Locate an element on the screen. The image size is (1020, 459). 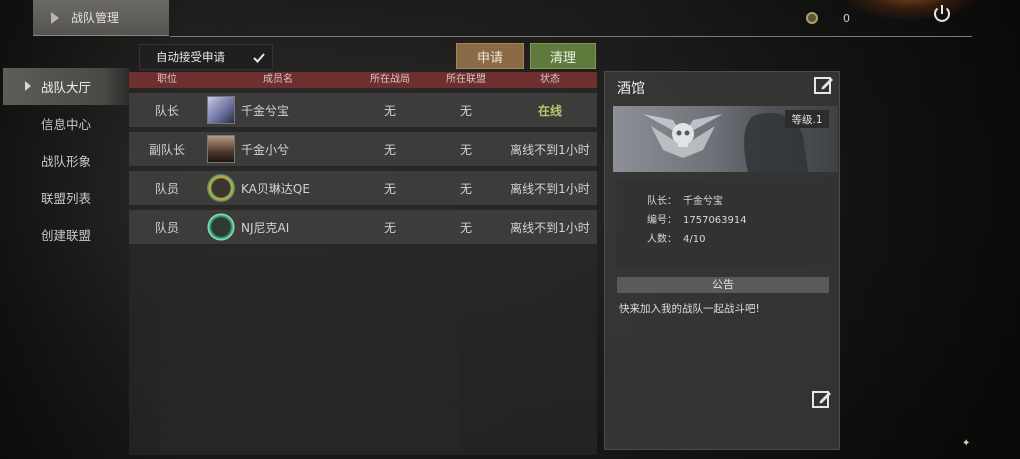
power-button is located at coordinates (942, 14).